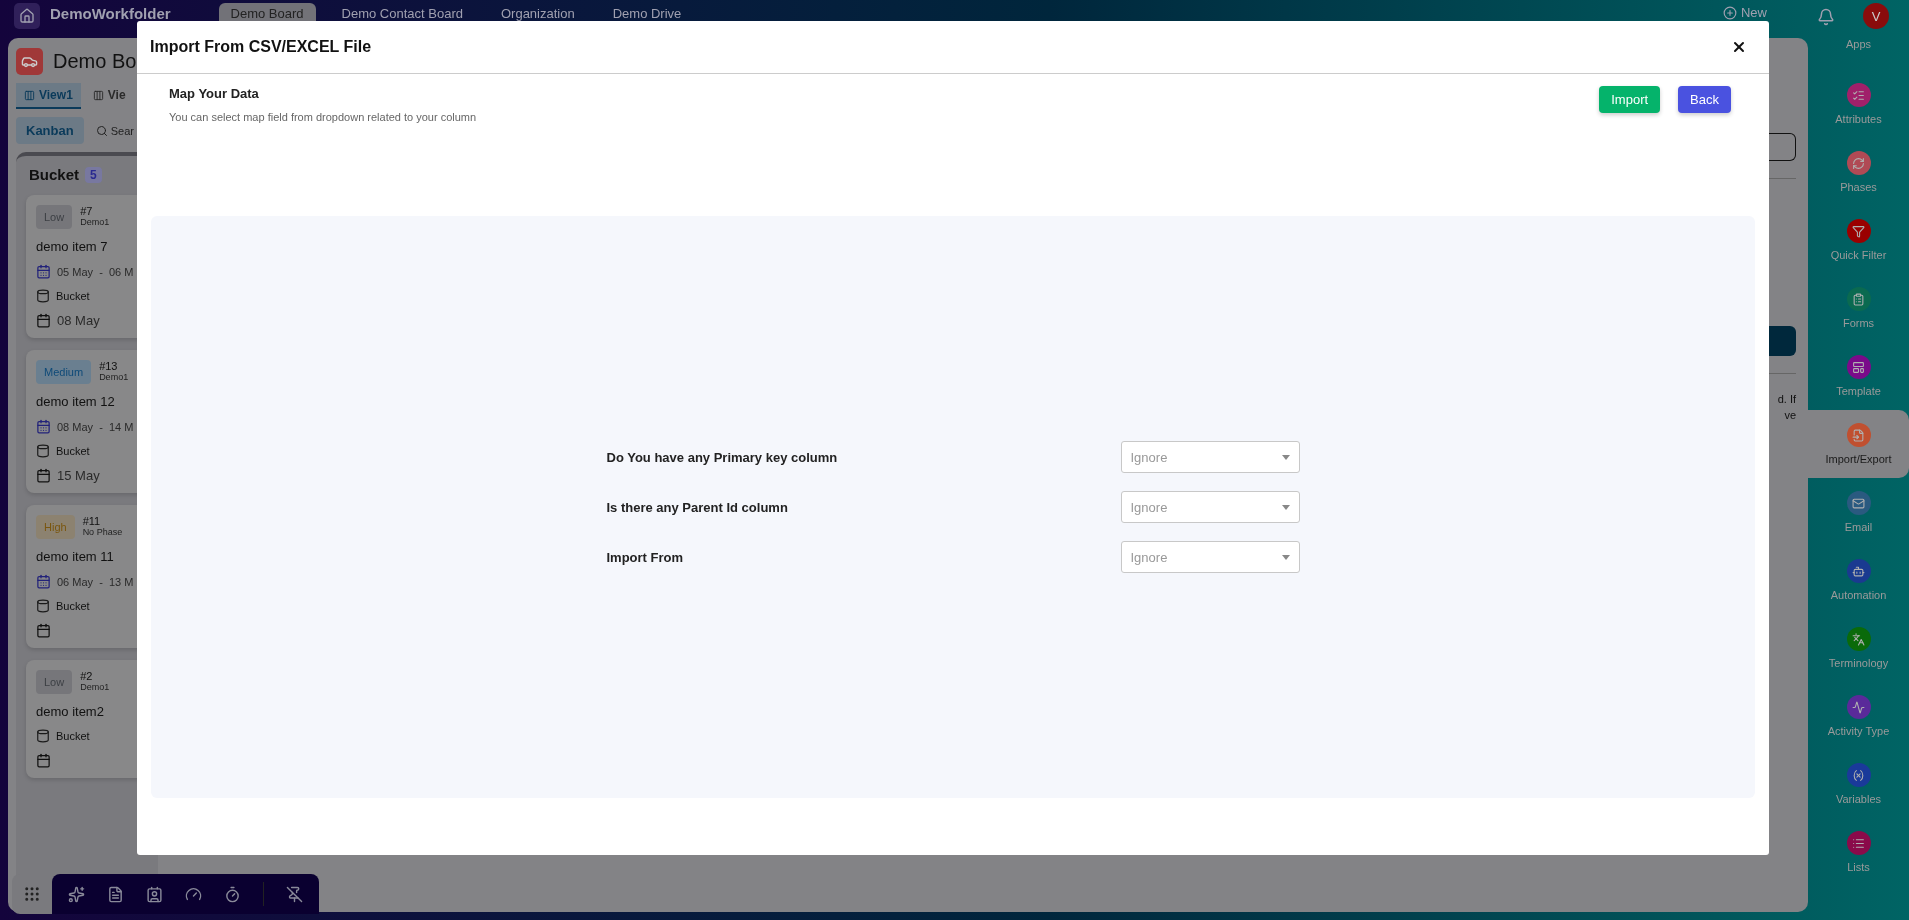  What do you see at coordinates (1858, 444) in the screenshot?
I see `sidebar-item: Import/Export` at bounding box center [1858, 444].